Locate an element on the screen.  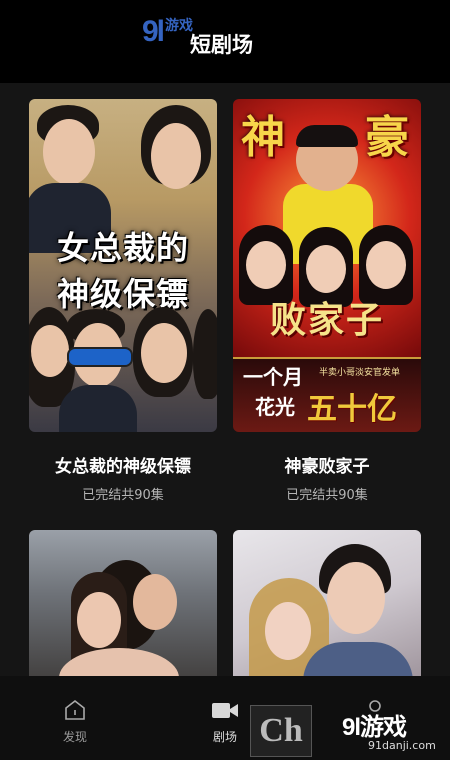
site-logo: 9l 游戏 is located at coordinates (168, 31).